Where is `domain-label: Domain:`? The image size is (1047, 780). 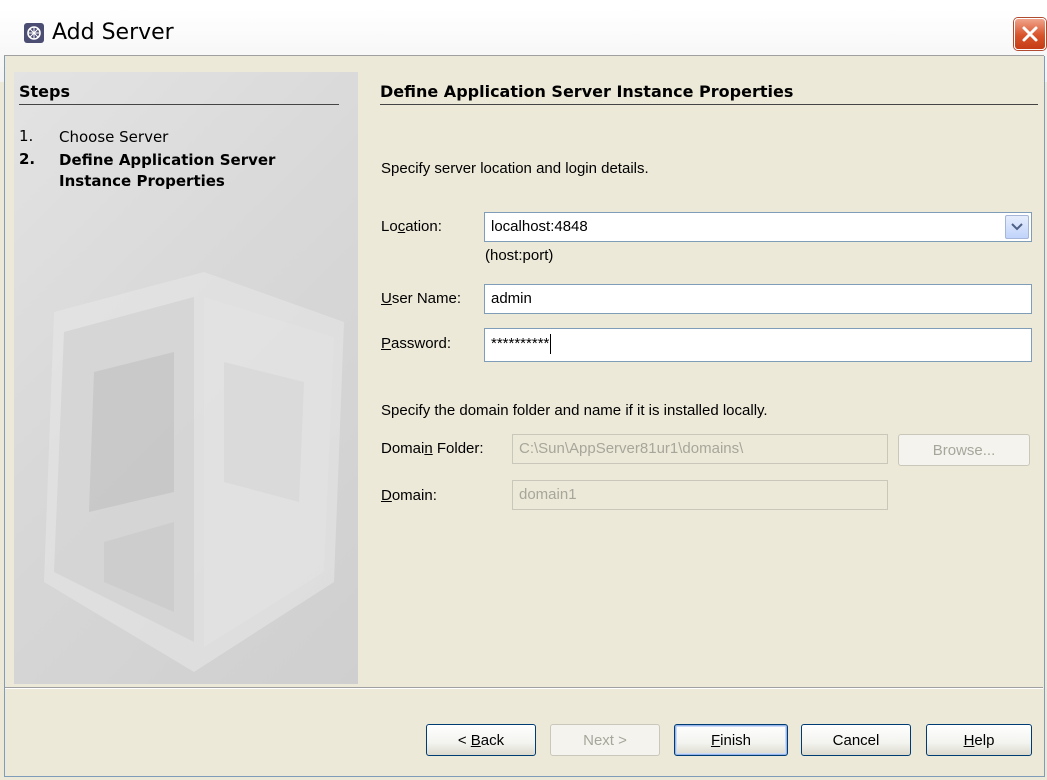
domain-label: Domain: is located at coordinates (409, 495).